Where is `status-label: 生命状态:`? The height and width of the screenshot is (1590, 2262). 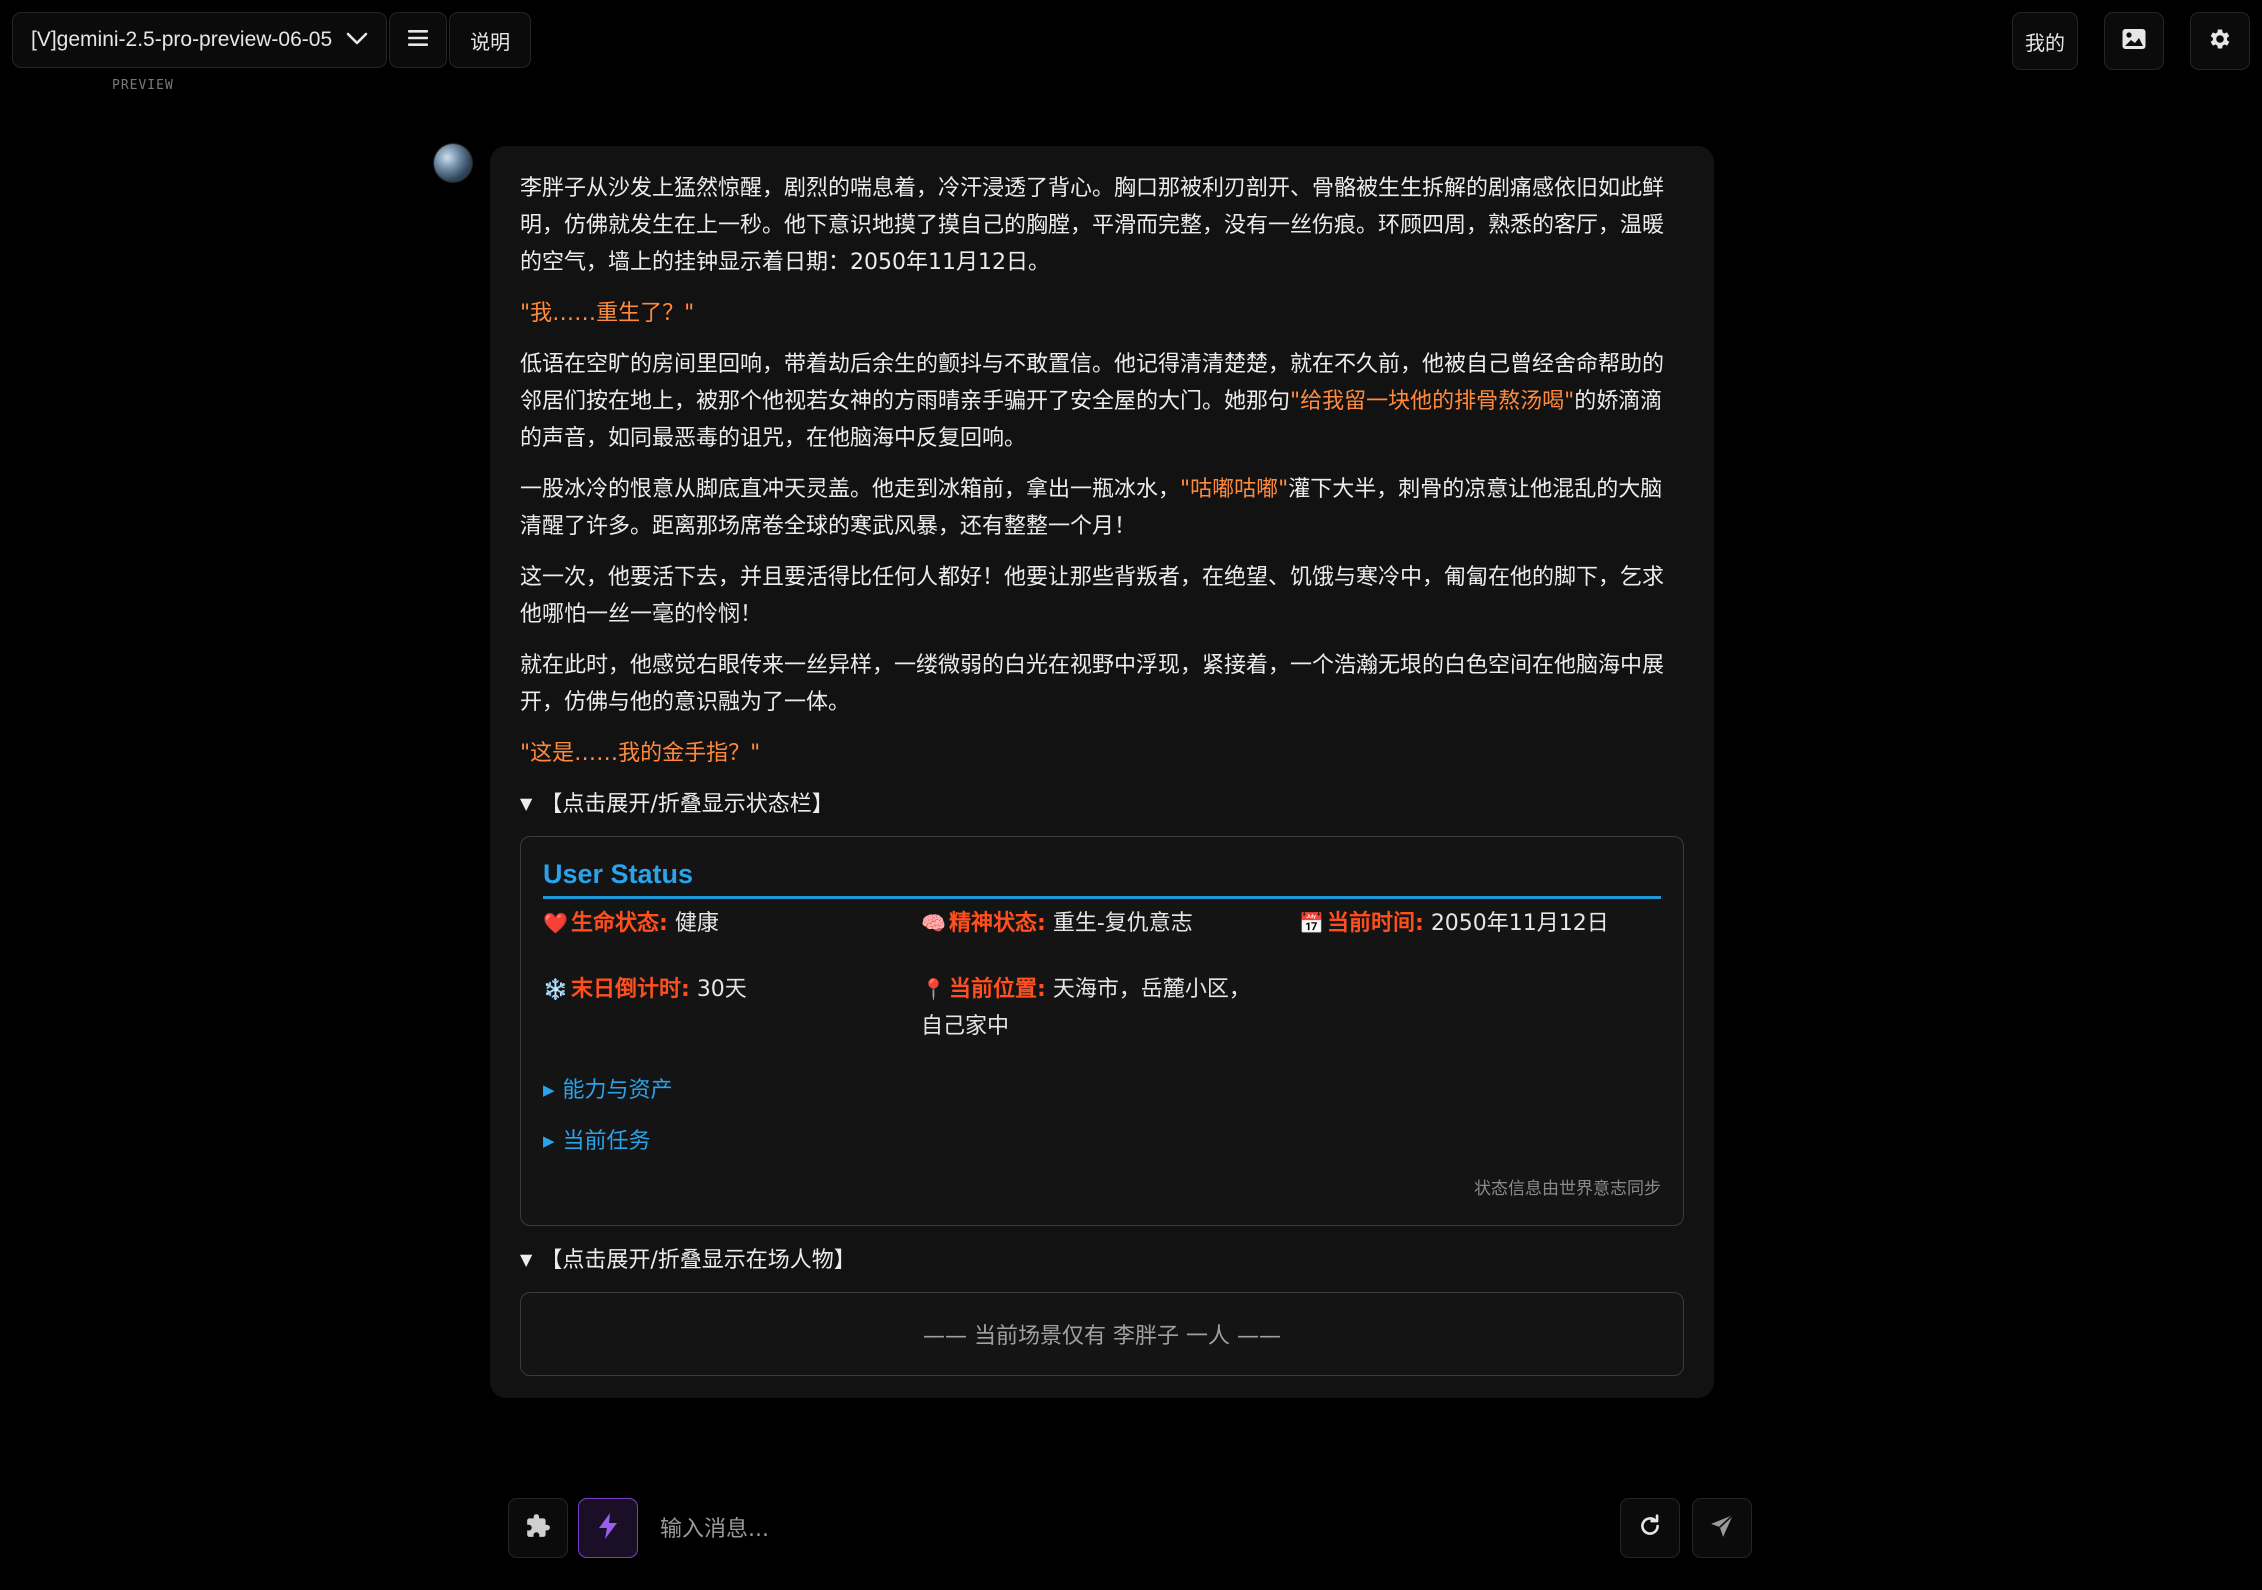 status-label: 生命状态: is located at coordinates (619, 923).